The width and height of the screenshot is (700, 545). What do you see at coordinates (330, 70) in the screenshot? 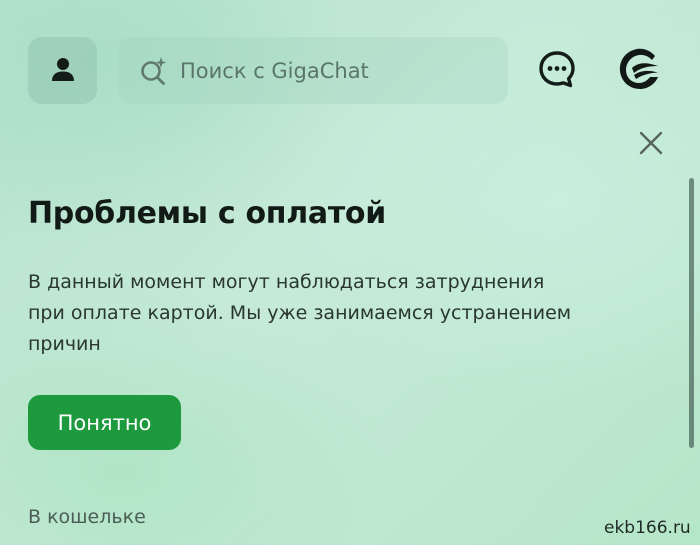
I see `search-input` at bounding box center [330, 70].